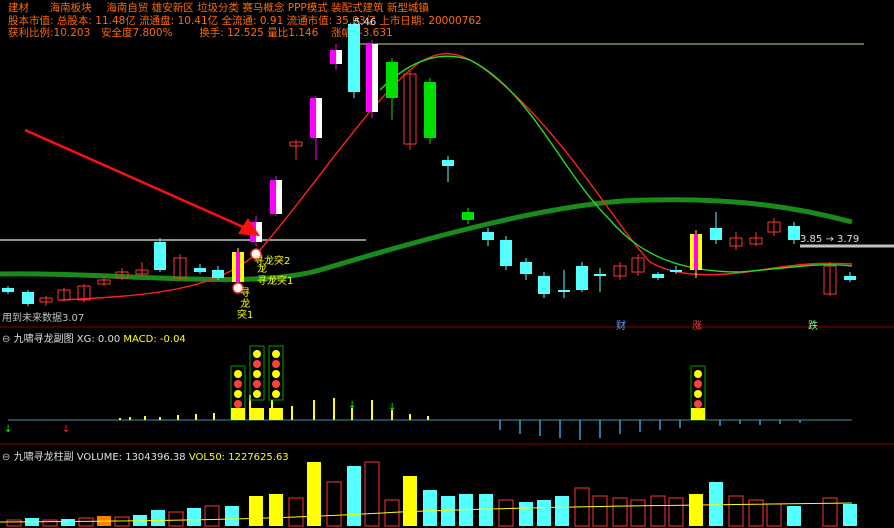  I want to click on future-data-note: 用到未来数据3.07, so click(43, 318).